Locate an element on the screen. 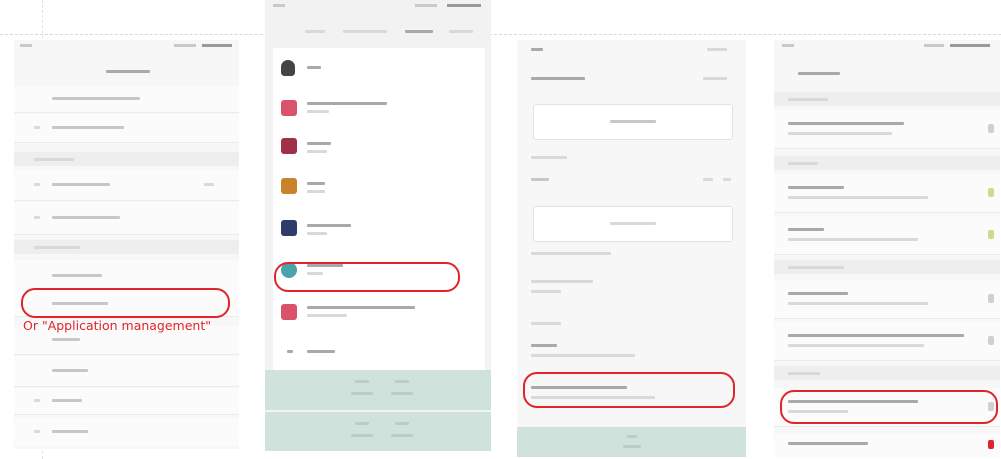 The height and width of the screenshot is (459, 1001). force-stop-button is located at coordinates (633, 122).